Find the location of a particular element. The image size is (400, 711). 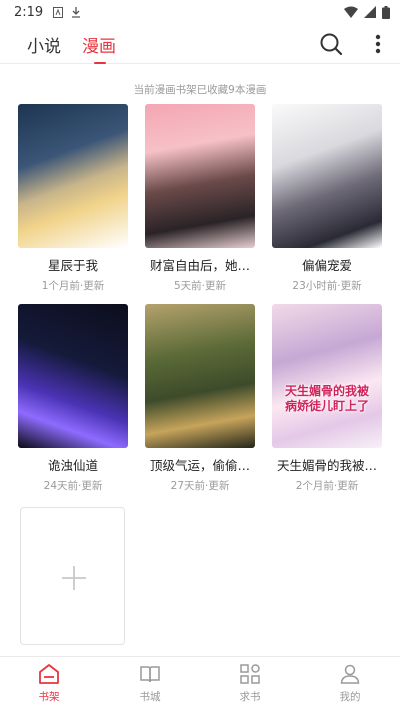

nav-profile: 我的 is located at coordinates (350, 683).